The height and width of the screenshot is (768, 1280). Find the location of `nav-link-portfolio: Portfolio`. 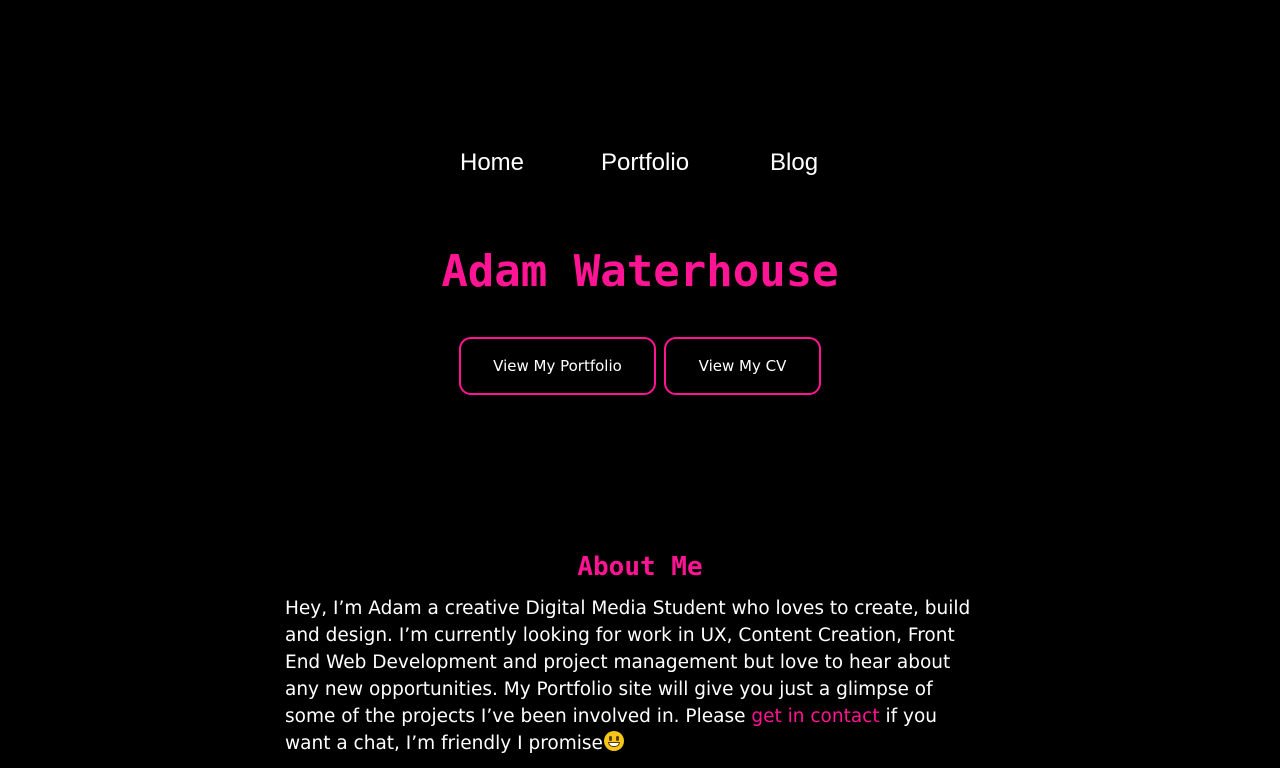

nav-link-portfolio: Portfolio is located at coordinates (645, 163).